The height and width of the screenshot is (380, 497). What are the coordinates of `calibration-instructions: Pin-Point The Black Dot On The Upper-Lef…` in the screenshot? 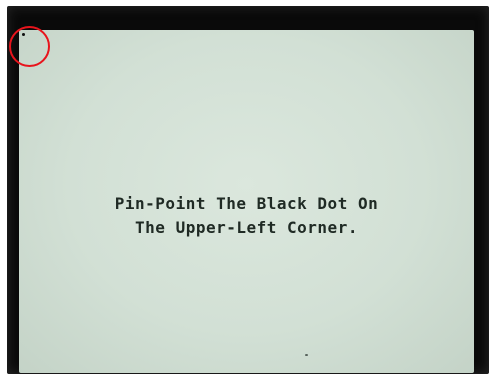 It's located at (246, 216).